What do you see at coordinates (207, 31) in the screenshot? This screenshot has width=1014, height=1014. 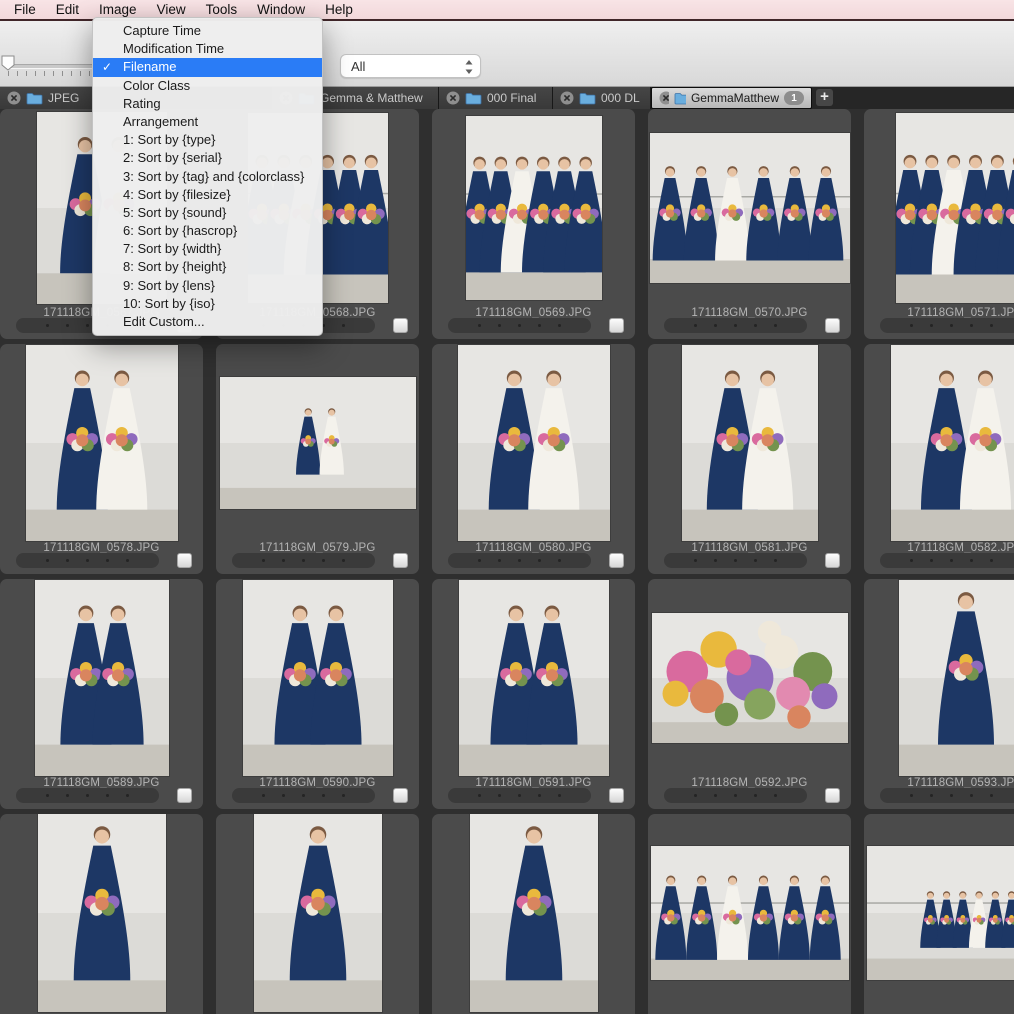 I see `menu-item-capture-time: Capture Time` at bounding box center [207, 31].